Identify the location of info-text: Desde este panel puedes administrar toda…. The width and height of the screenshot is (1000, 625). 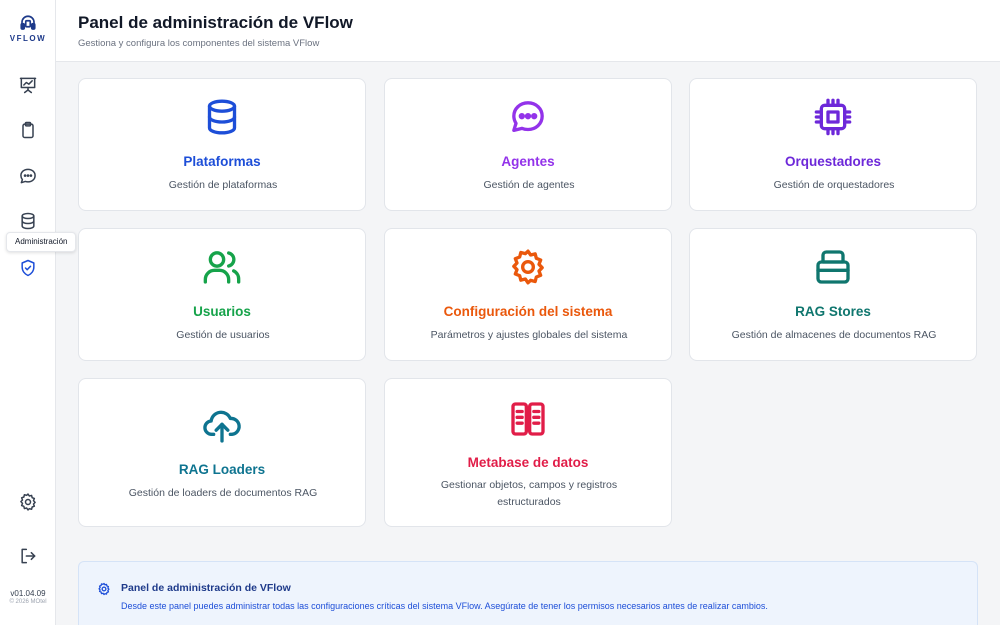
(444, 606).